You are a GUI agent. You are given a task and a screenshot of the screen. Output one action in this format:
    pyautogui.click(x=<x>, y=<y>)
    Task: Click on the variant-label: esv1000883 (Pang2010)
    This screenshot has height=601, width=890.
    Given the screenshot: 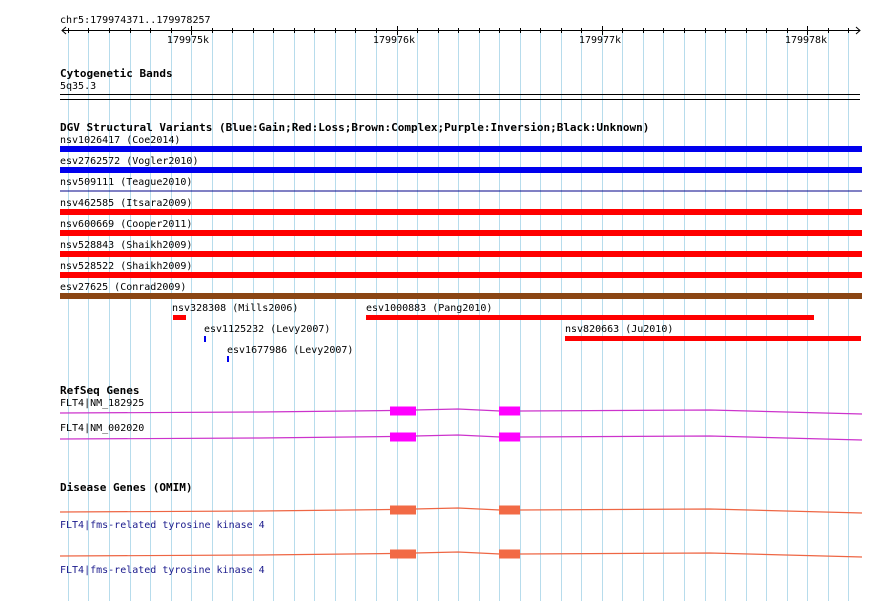 What is the action you would take?
    pyautogui.click(x=429, y=308)
    